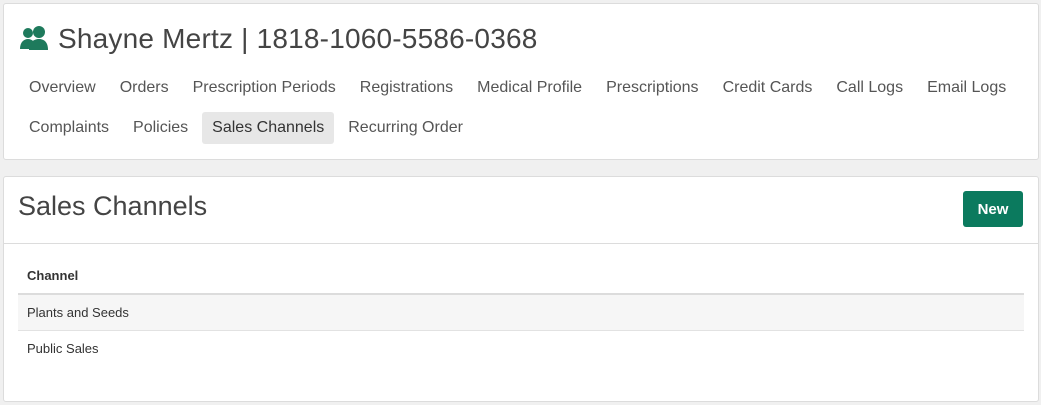  Describe the element at coordinates (268, 128) in the screenshot. I see `tab-sales-channels: Sales Channels` at that location.